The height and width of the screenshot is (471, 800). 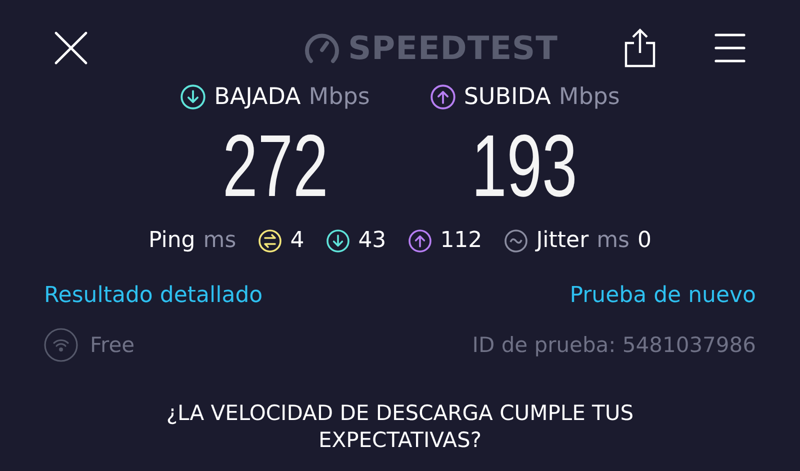 What do you see at coordinates (153, 295) in the screenshot?
I see `text-link: Resultado detallado` at bounding box center [153, 295].